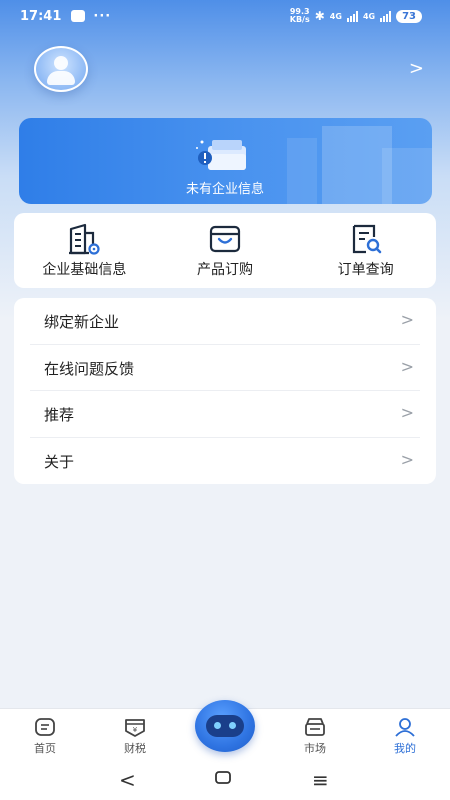 The height and width of the screenshot is (800, 450). What do you see at coordinates (102, 16) in the screenshot?
I see `more-notifications-indicator: ···` at bounding box center [102, 16].